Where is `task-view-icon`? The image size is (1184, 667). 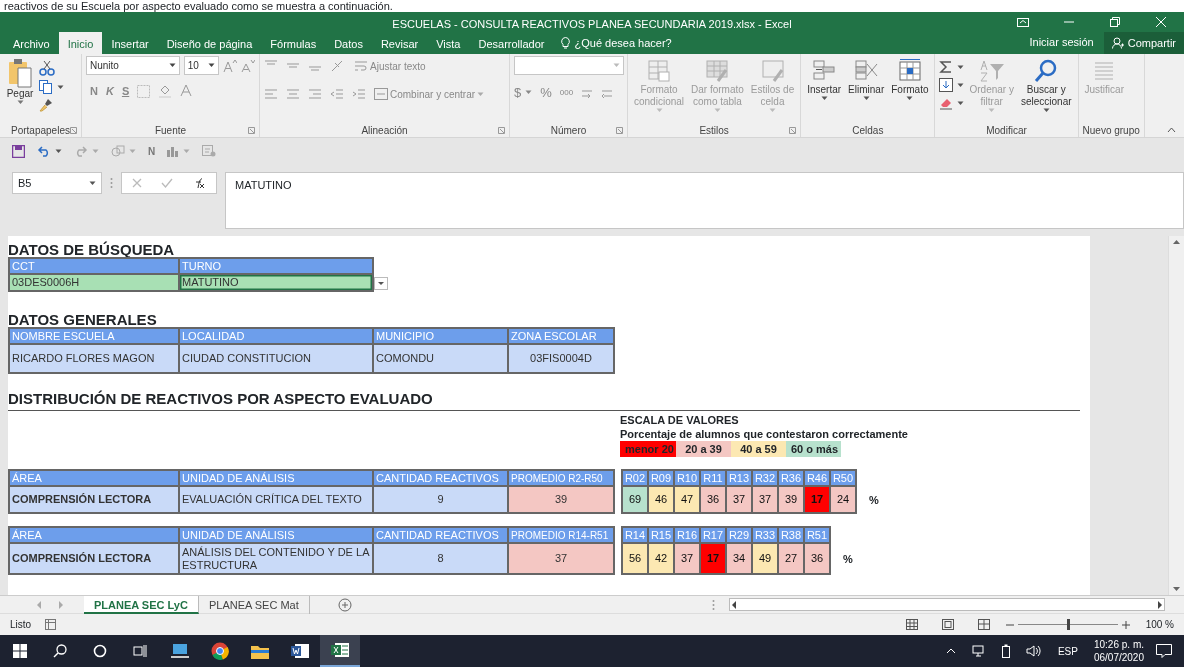
task-view-icon is located at coordinates (140, 651).